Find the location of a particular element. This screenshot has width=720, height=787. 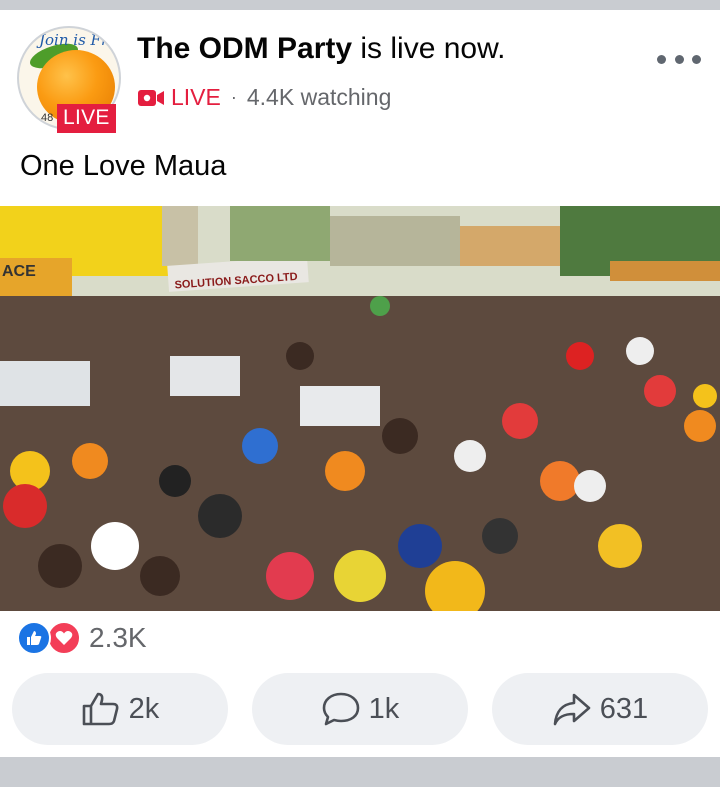

more-options-button is located at coordinates (679, 59).